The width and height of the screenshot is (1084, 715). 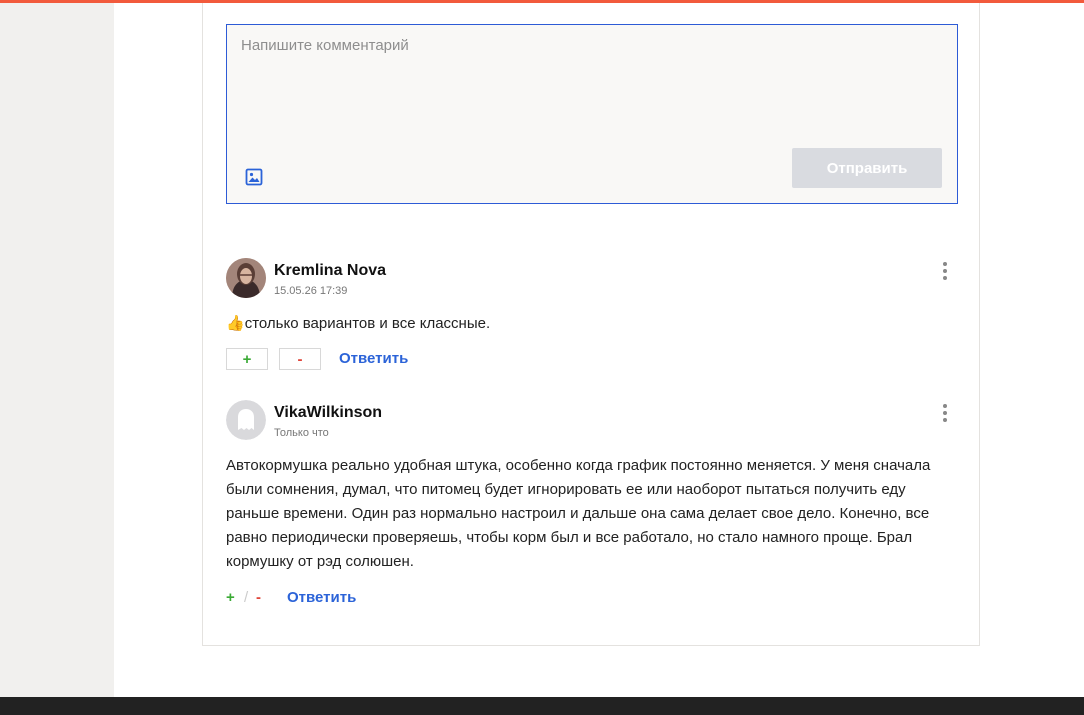 I want to click on comment-timestamp: Только что, so click(x=301, y=433).